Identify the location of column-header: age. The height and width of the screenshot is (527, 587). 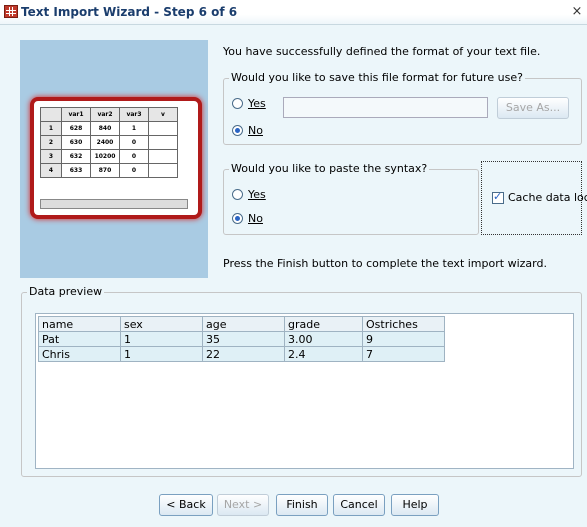
(243, 324).